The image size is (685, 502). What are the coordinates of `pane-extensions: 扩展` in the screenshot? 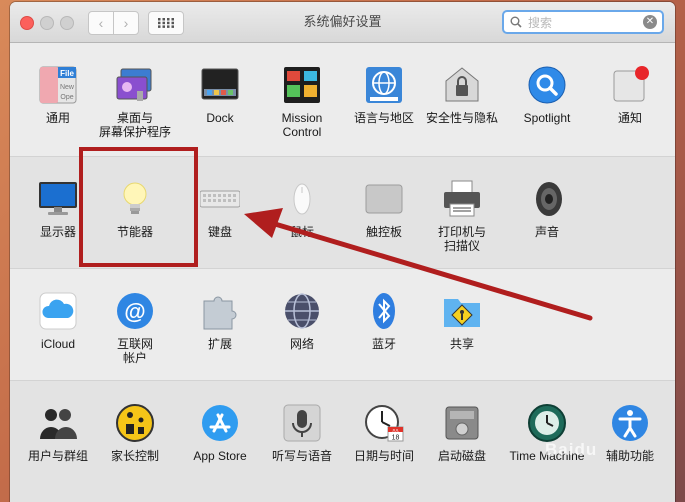 It's located at (220, 324).